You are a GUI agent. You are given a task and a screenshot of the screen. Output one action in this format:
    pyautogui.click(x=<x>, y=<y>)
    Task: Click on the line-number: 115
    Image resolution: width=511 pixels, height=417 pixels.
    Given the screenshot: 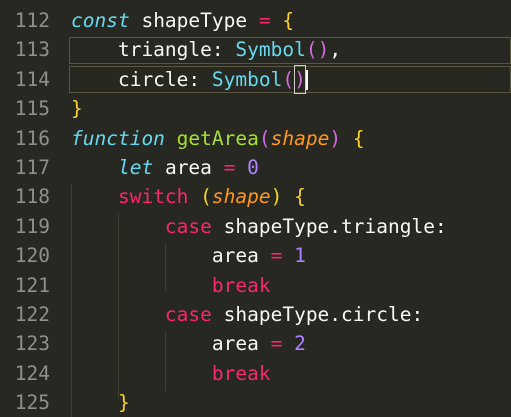 What is the action you would take?
    pyautogui.click(x=32, y=109)
    